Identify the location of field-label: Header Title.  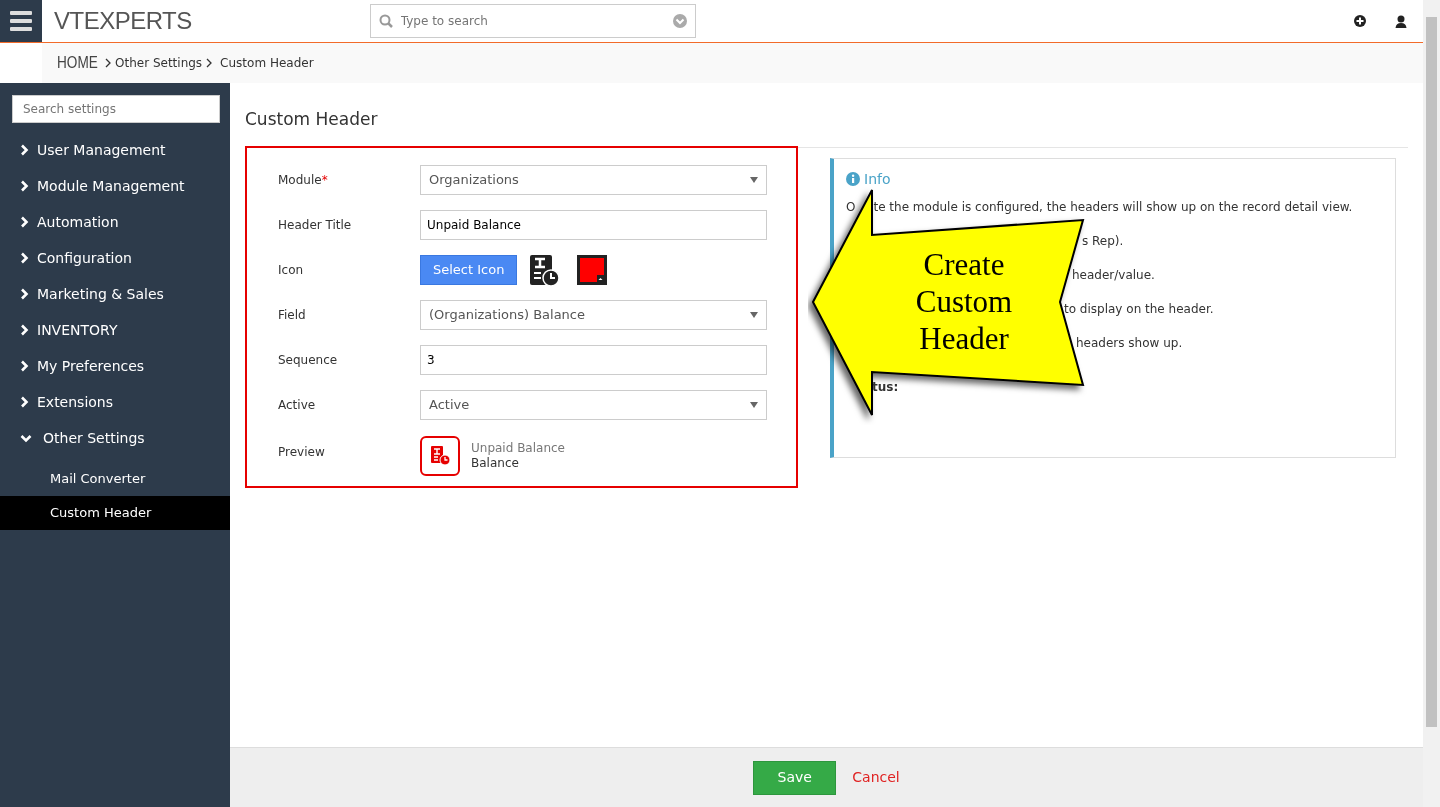
(315, 225).